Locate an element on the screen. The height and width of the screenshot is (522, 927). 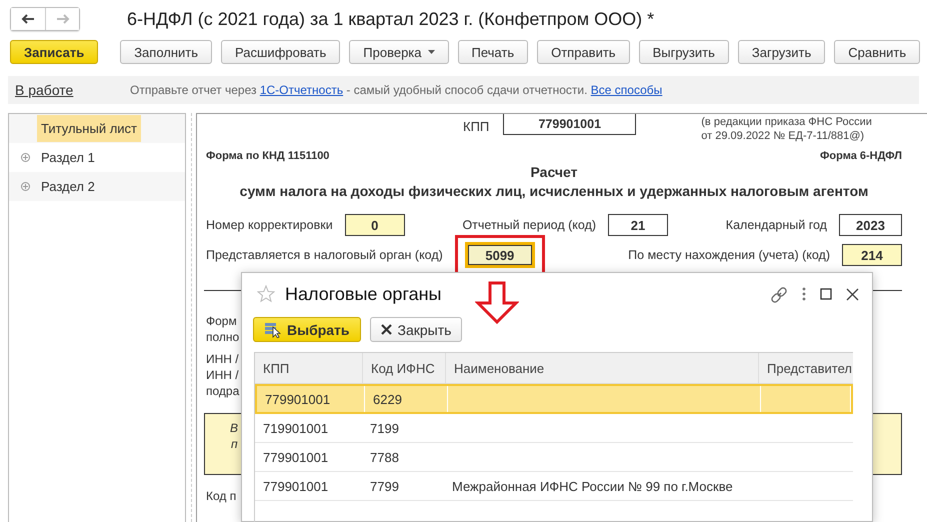
info-message: Отправьте отчет через 1С-Отчетность - самый удобный способ сдачи отчетности. Все способы is located at coordinates (396, 90).